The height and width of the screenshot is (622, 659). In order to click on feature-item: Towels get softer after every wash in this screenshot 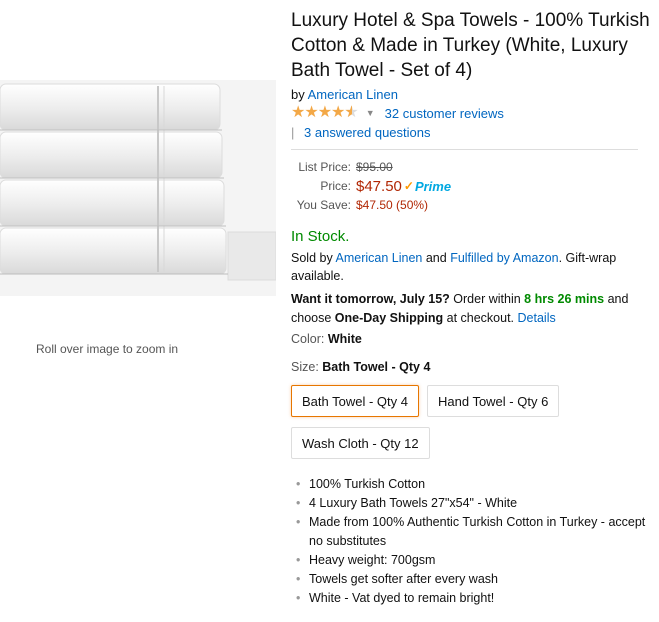, I will do `click(471, 579)`.